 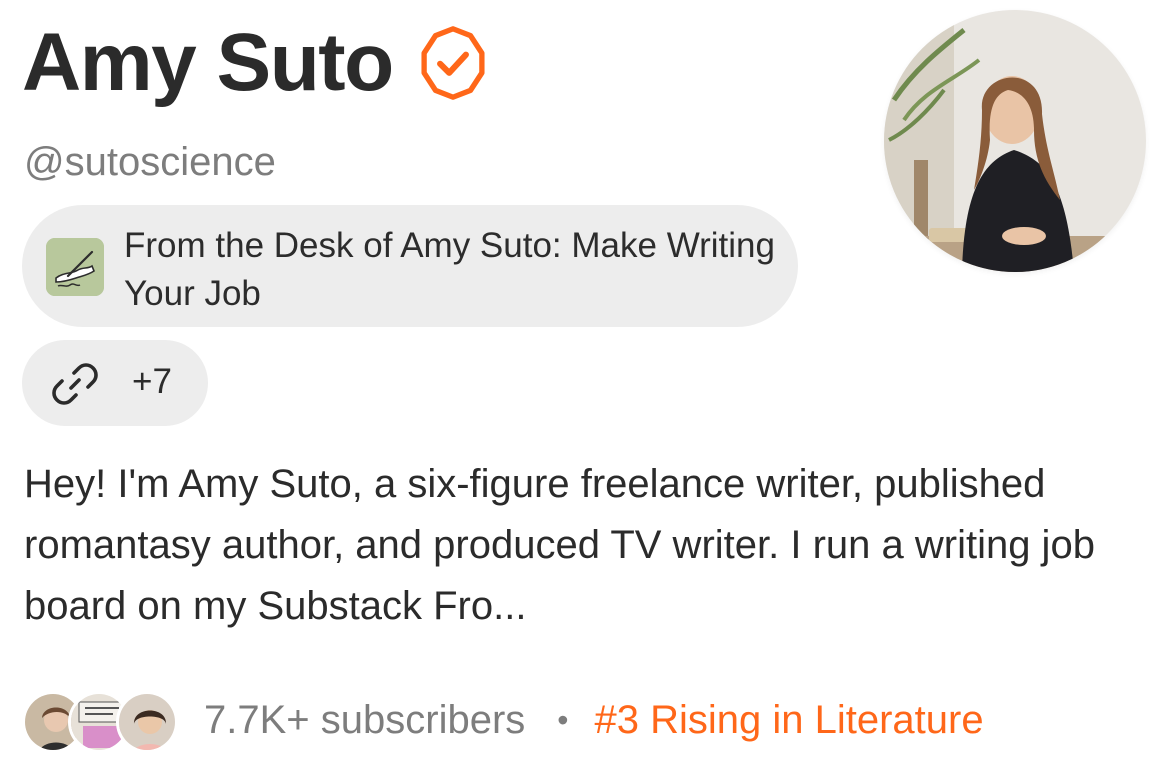 I want to click on profile-name: Amy Suto, so click(x=208, y=62).